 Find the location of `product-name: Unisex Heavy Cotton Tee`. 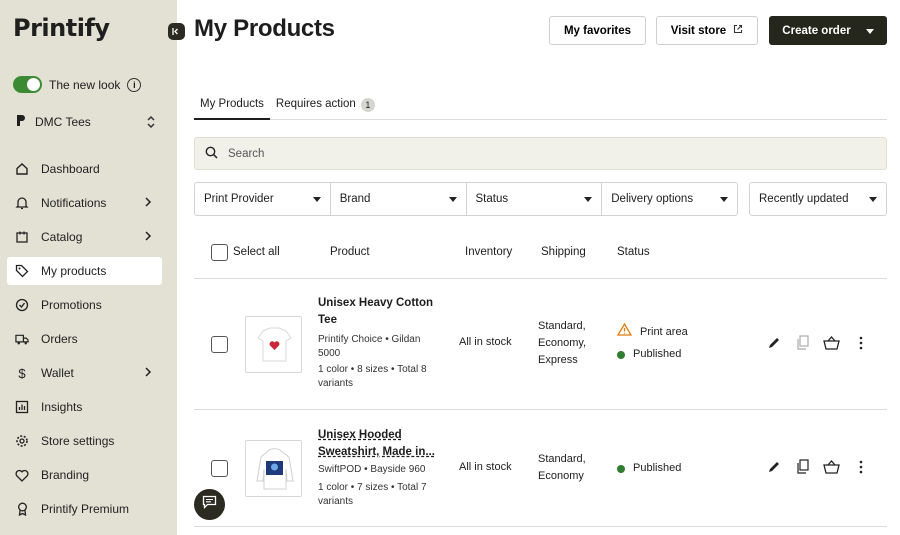

product-name: Unisex Heavy Cotton Tee is located at coordinates (378, 312).